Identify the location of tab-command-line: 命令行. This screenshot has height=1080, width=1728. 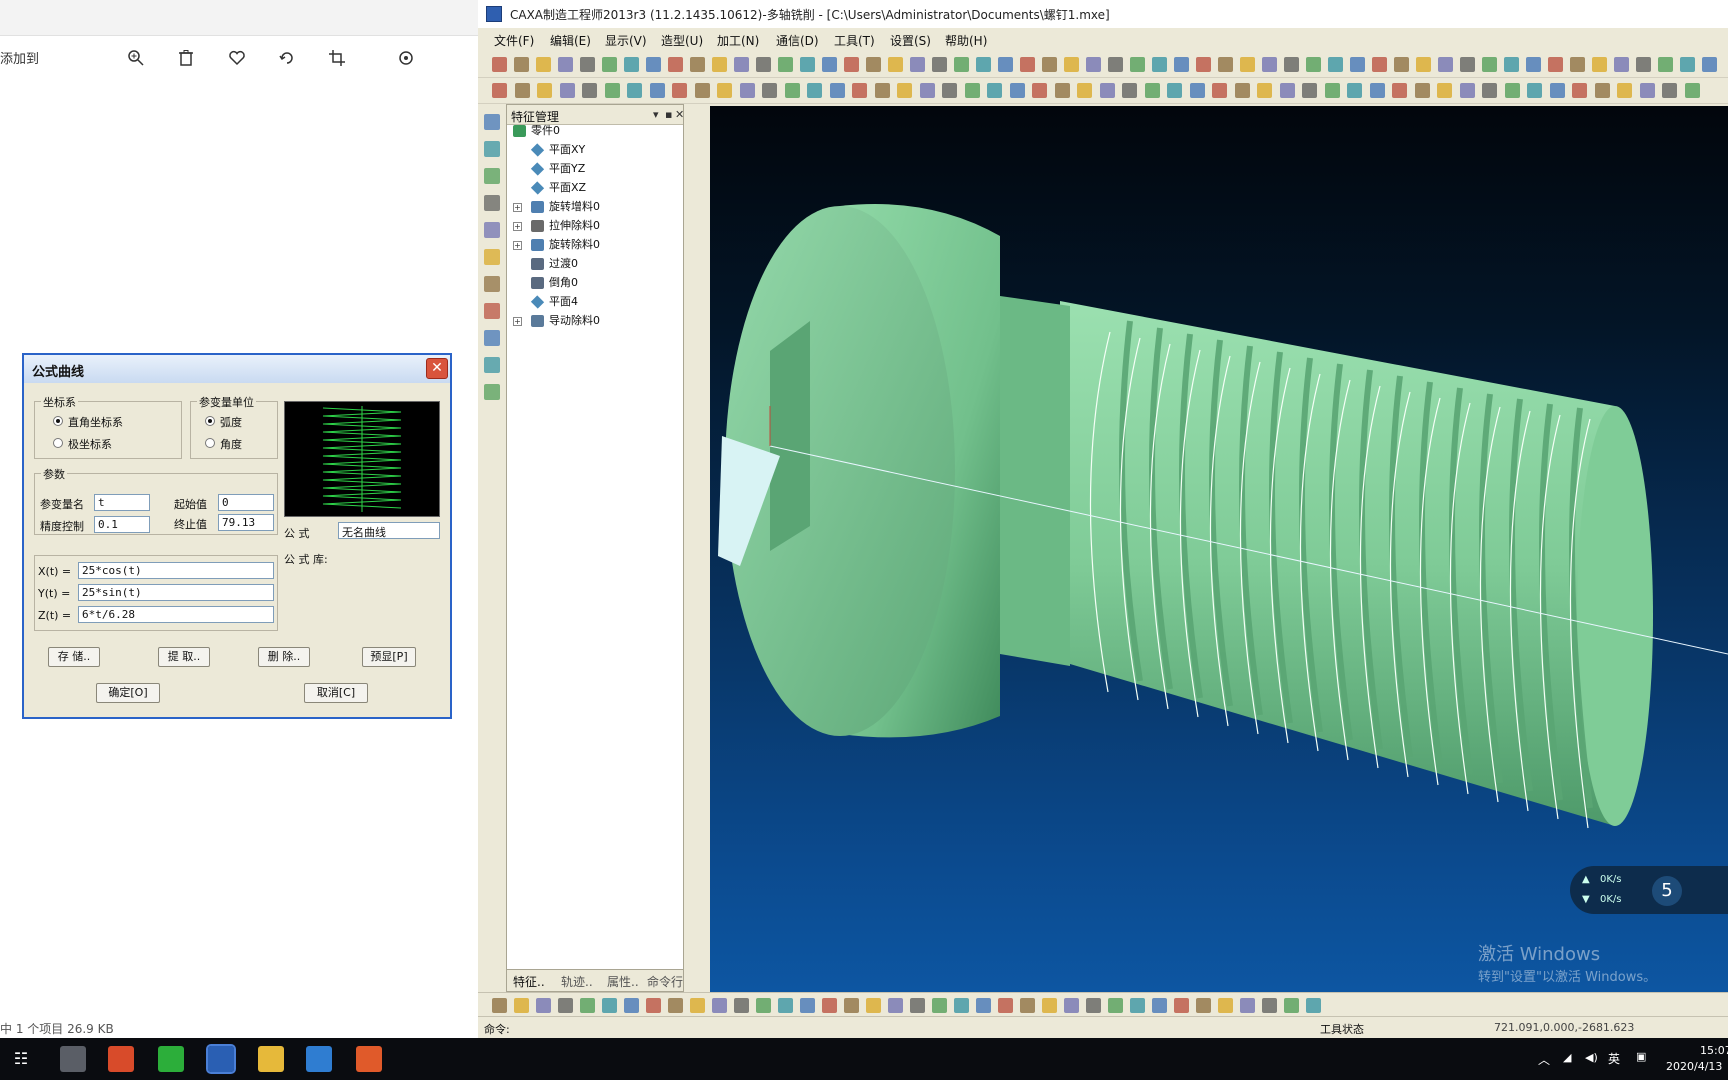
(665, 981).